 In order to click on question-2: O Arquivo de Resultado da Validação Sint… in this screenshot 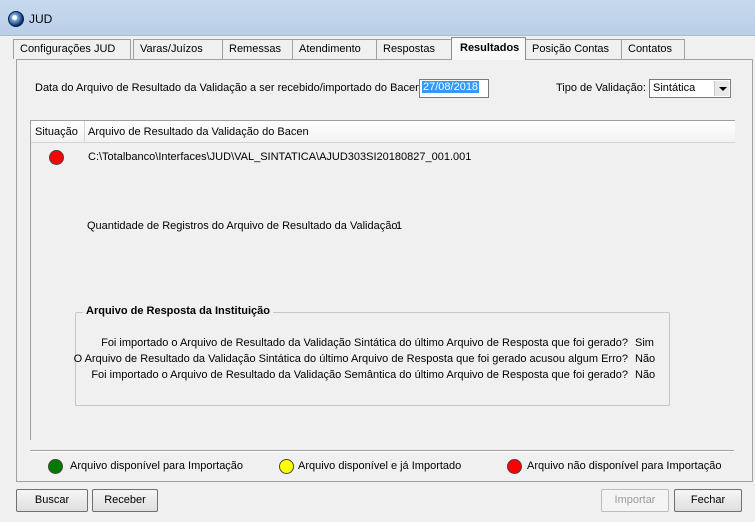, I will do `click(350, 359)`.